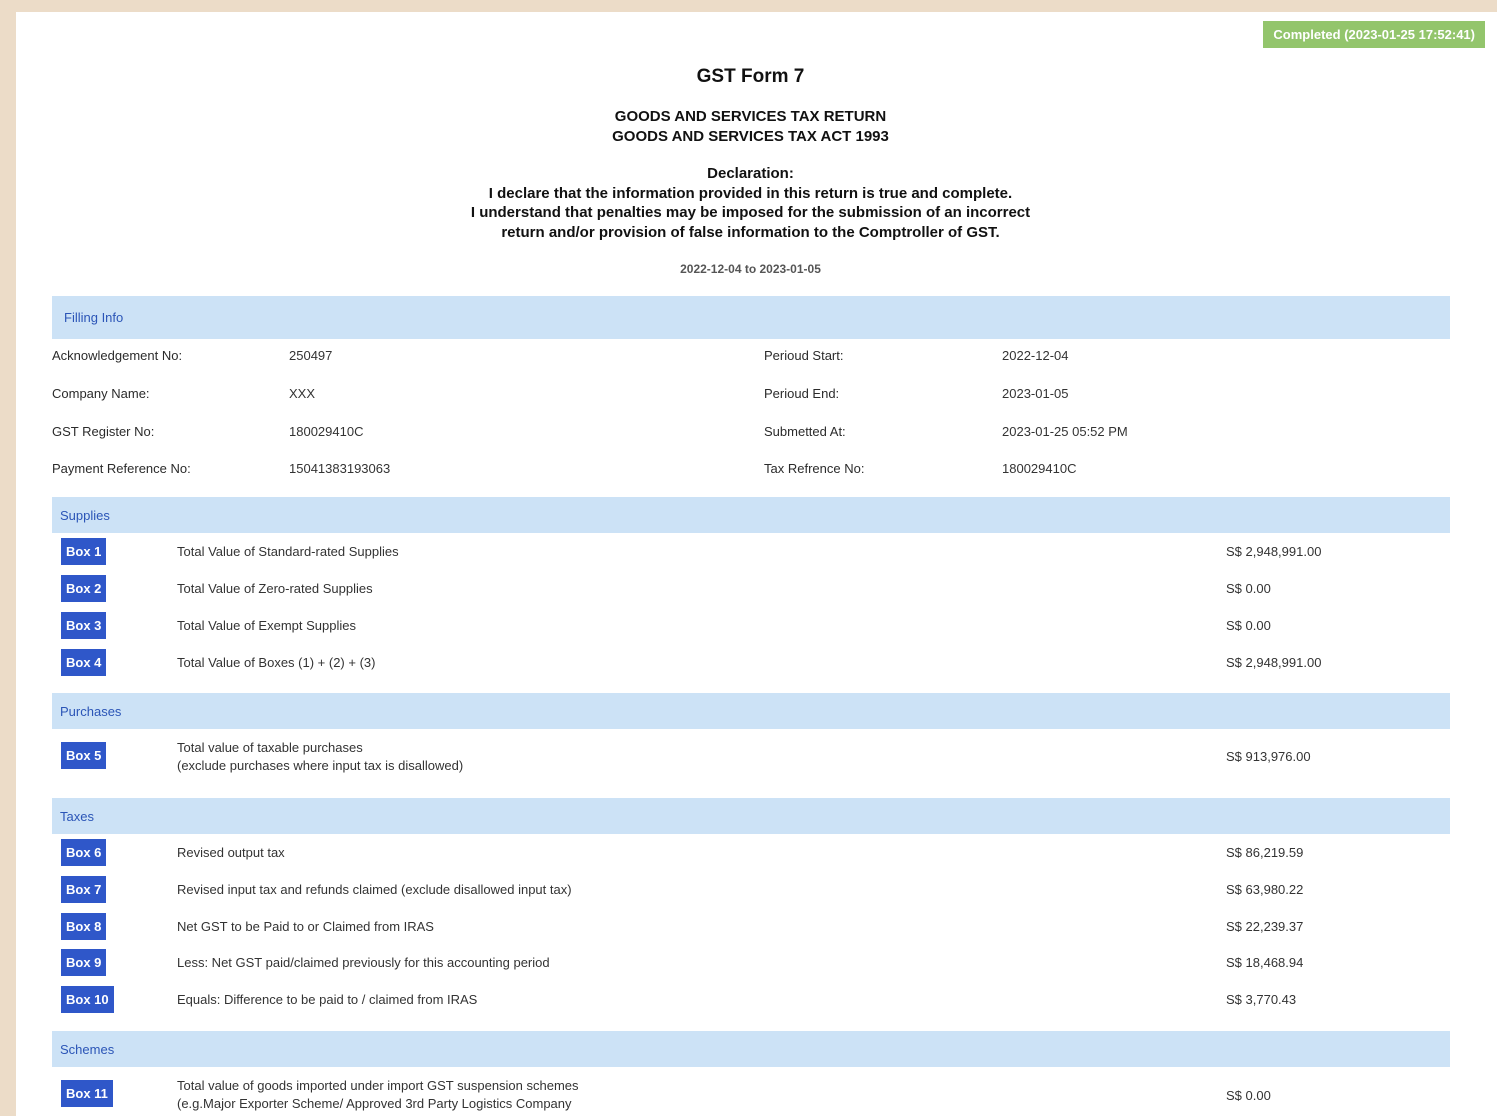  Describe the element at coordinates (326, 431) in the screenshot. I see `gst-register-value: 180029410C` at that location.